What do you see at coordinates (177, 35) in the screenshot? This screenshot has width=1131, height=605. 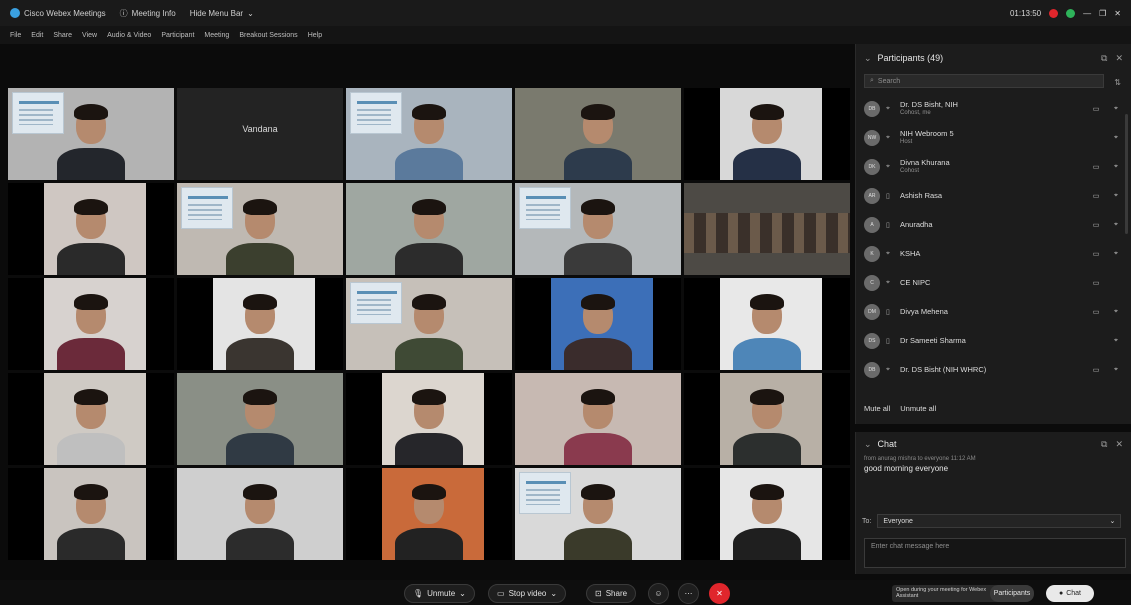 I see `menu-participant: Participant` at bounding box center [177, 35].